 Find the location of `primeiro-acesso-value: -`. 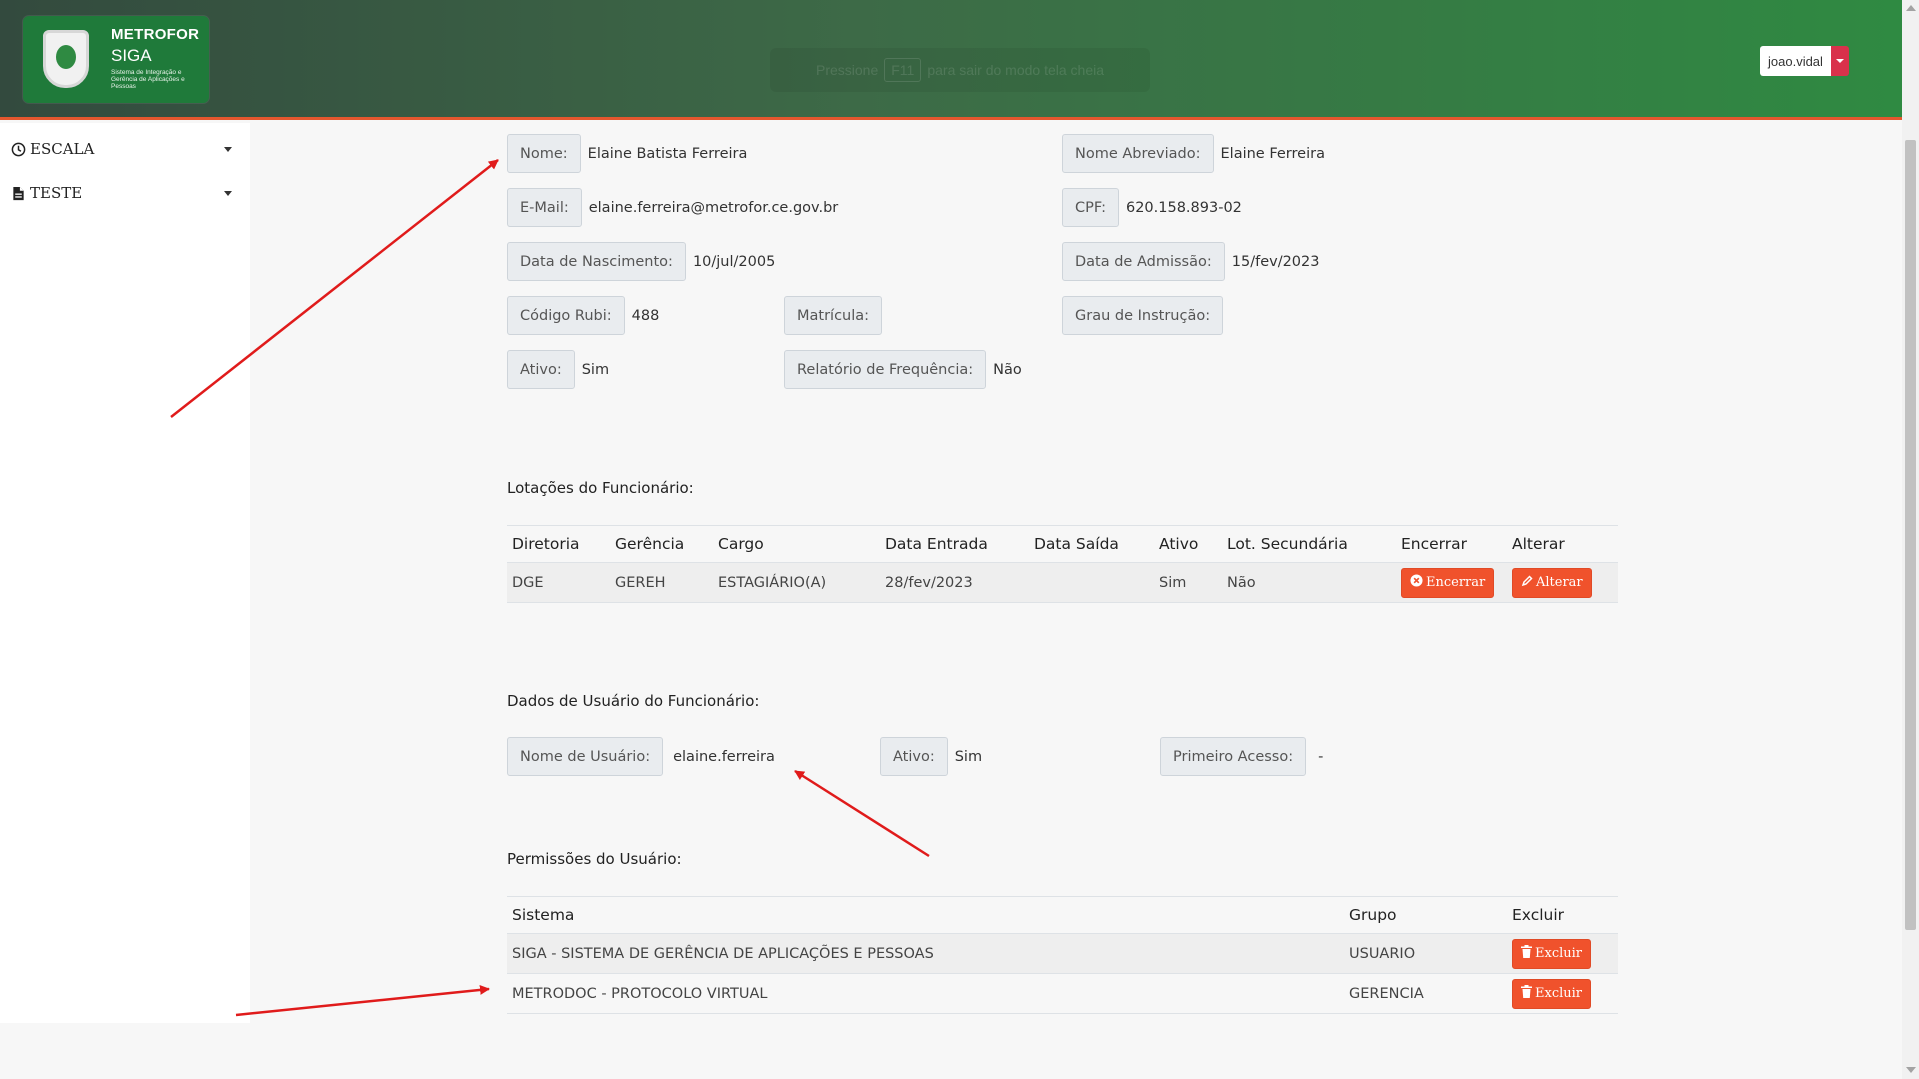

primeiro-acesso-value: - is located at coordinates (1321, 756).